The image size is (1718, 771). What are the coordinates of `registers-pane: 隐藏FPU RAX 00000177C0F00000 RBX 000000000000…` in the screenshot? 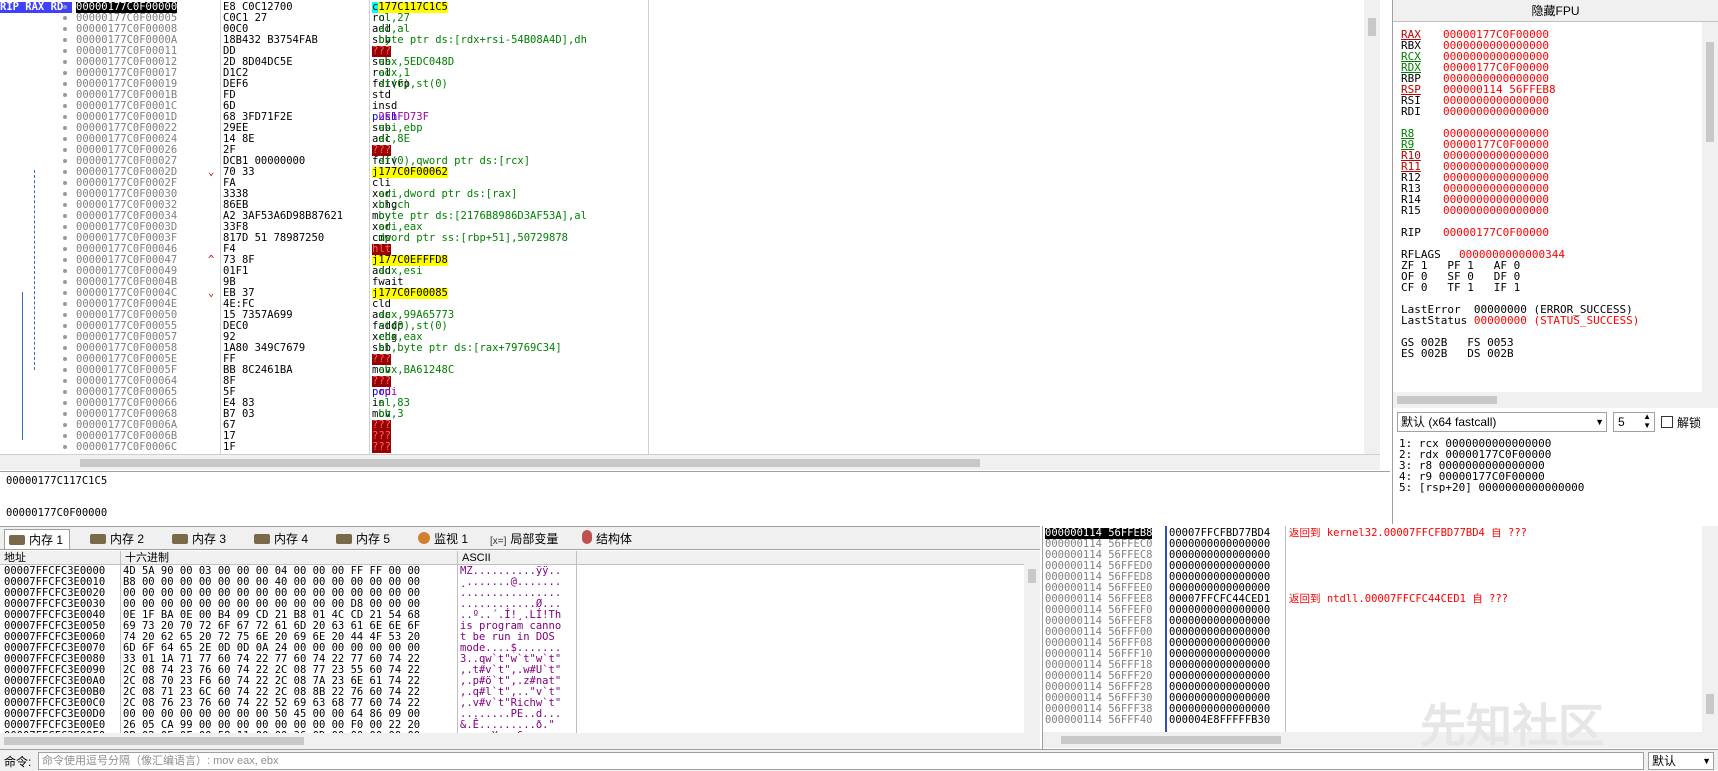 It's located at (1555, 205).